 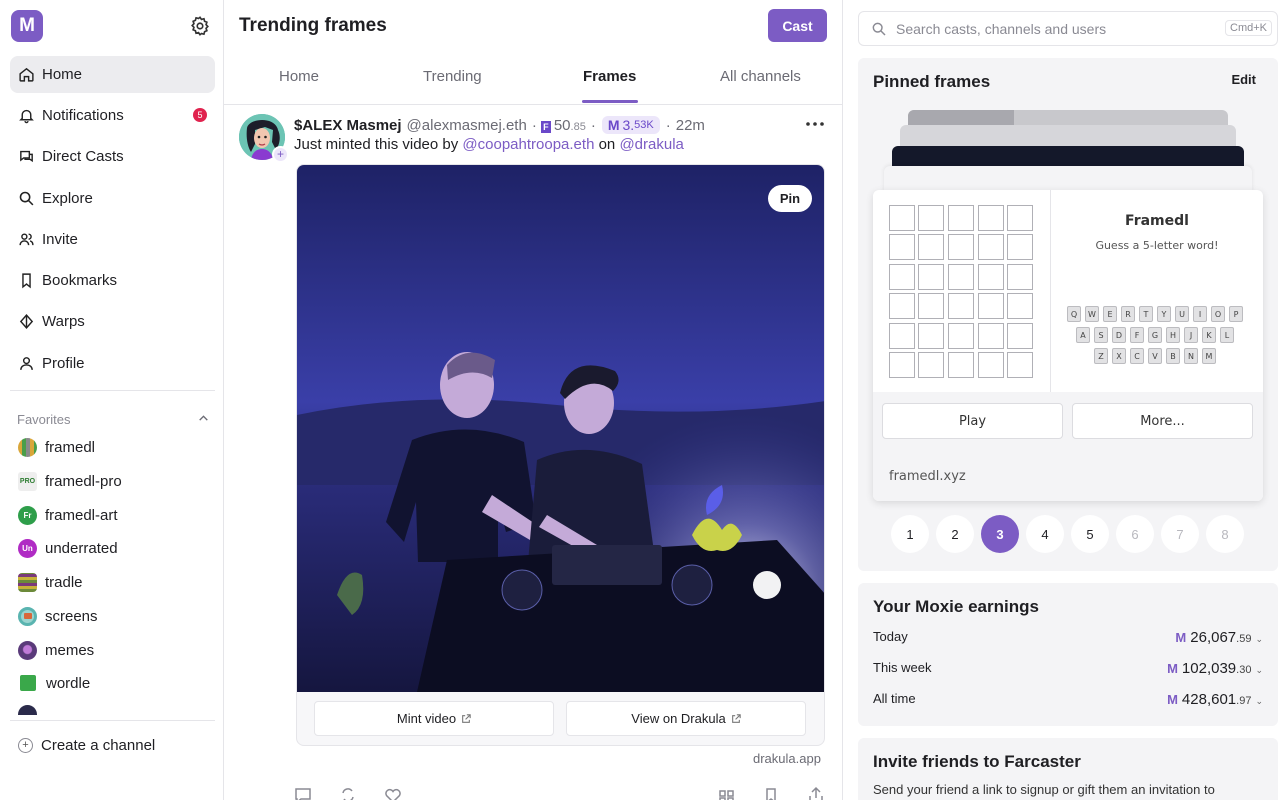 What do you see at coordinates (771, 793) in the screenshot?
I see `bookmark-icon` at bounding box center [771, 793].